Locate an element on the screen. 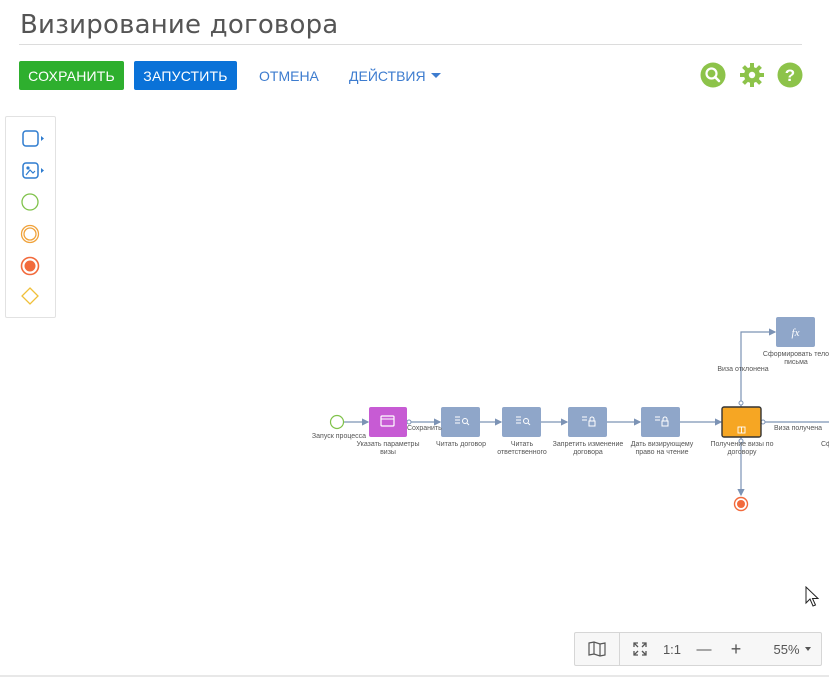  flow-label-received: Виза получена is located at coordinates (798, 428).